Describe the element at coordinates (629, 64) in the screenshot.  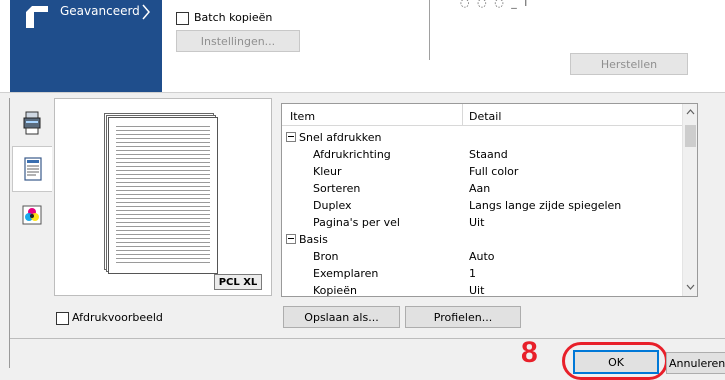
I see `reset-button: Herstellen` at that location.